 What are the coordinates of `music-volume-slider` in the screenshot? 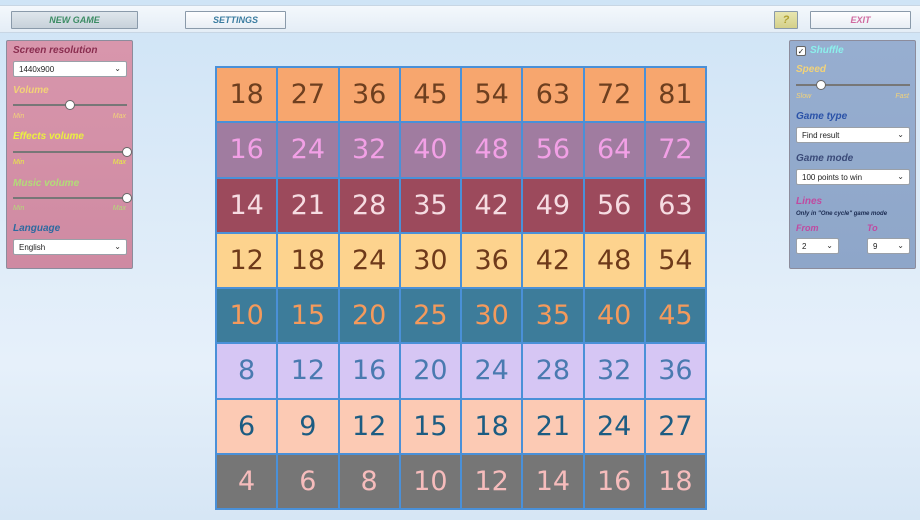 It's located at (72, 198).